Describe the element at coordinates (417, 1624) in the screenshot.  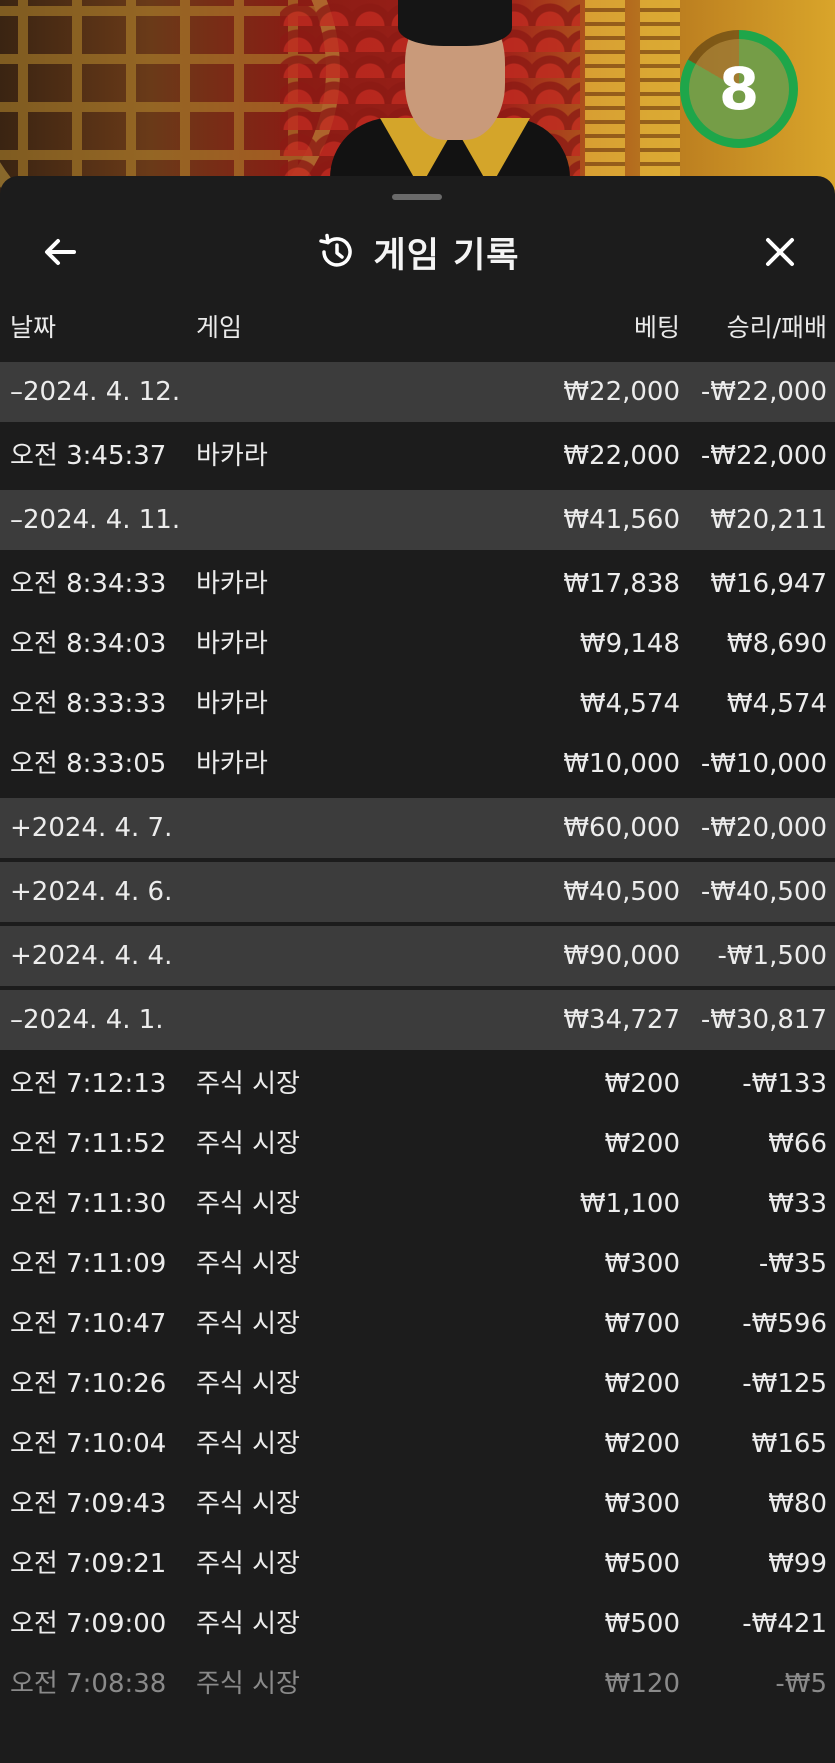
I see `round-row: 오전 7:09:00 주식 시장 ₩500 -₩421` at that location.